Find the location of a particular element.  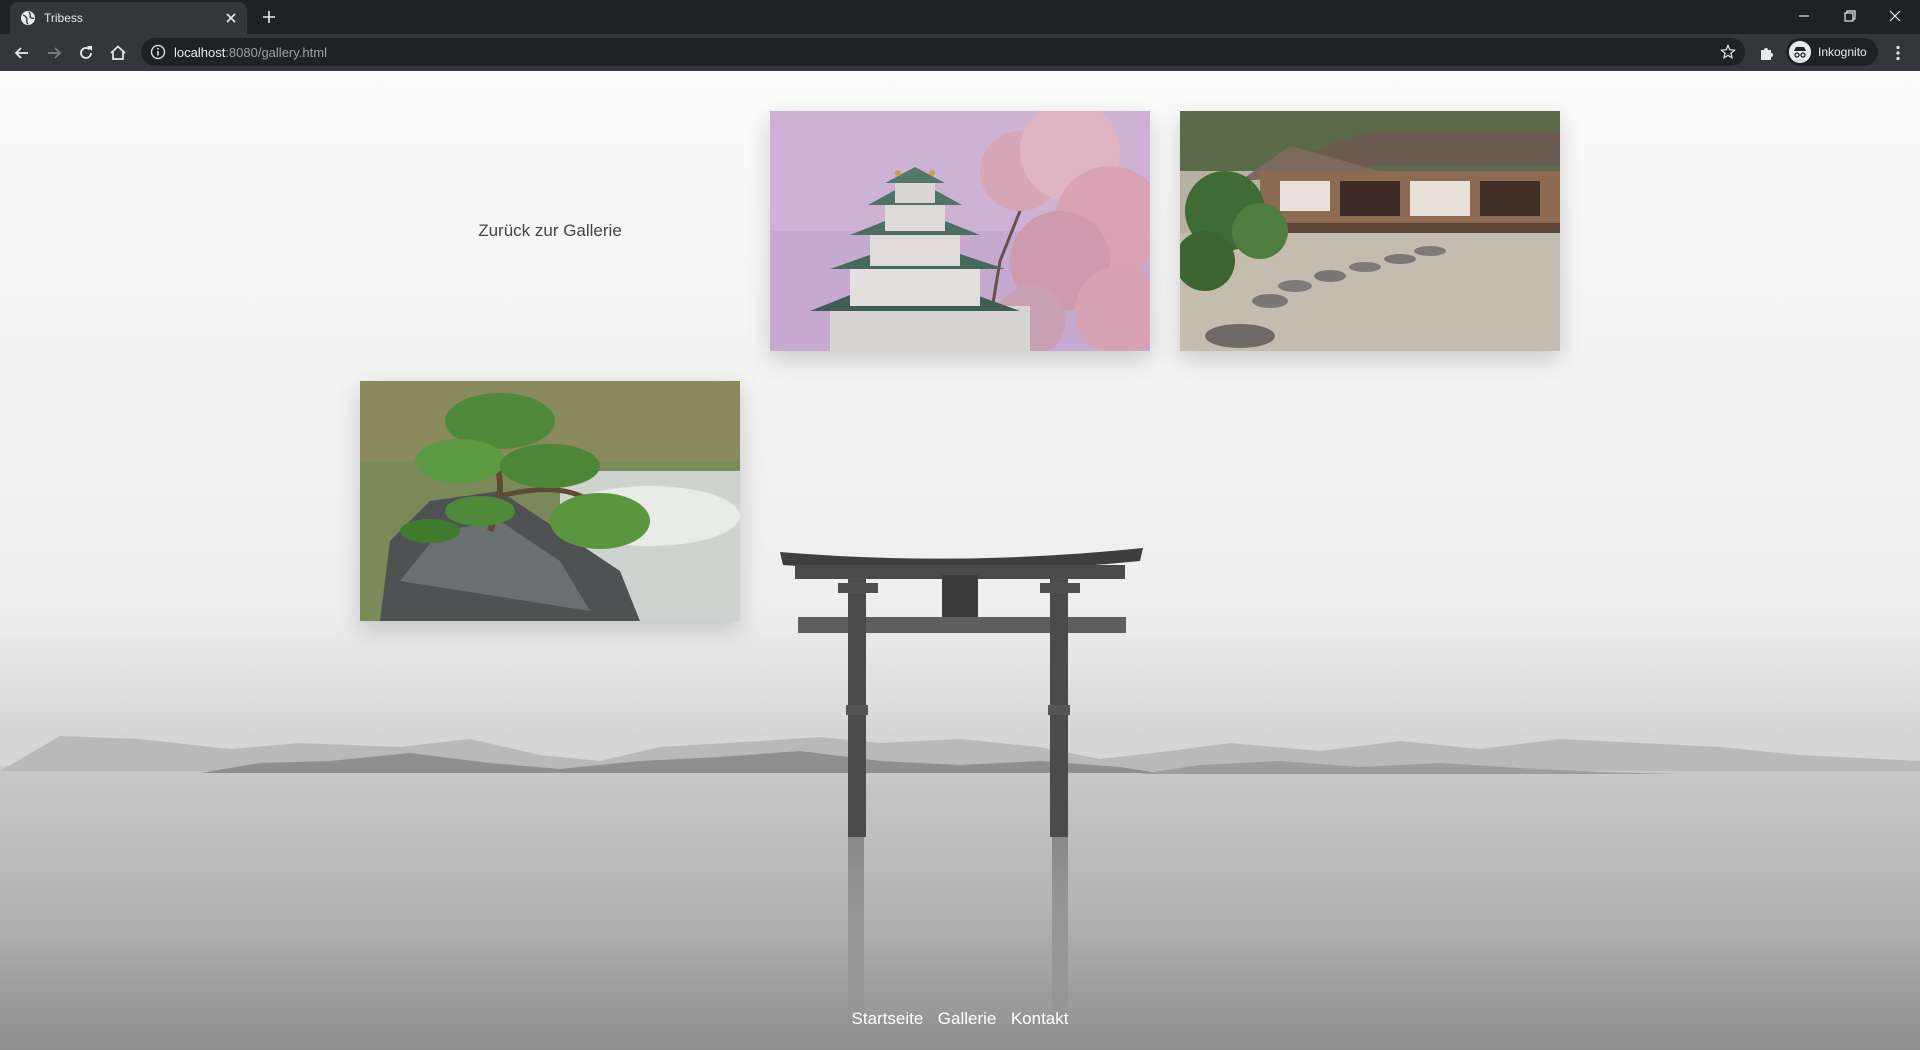

back-to-gallery-link: Zurück zur Gallerie is located at coordinates (550, 231).